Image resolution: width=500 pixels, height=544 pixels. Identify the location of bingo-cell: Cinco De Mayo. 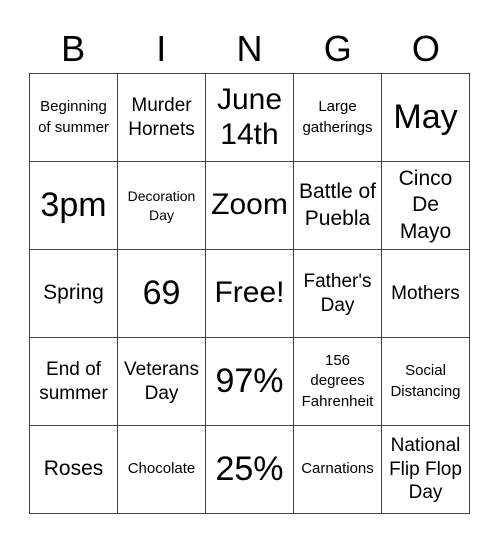
(426, 206).